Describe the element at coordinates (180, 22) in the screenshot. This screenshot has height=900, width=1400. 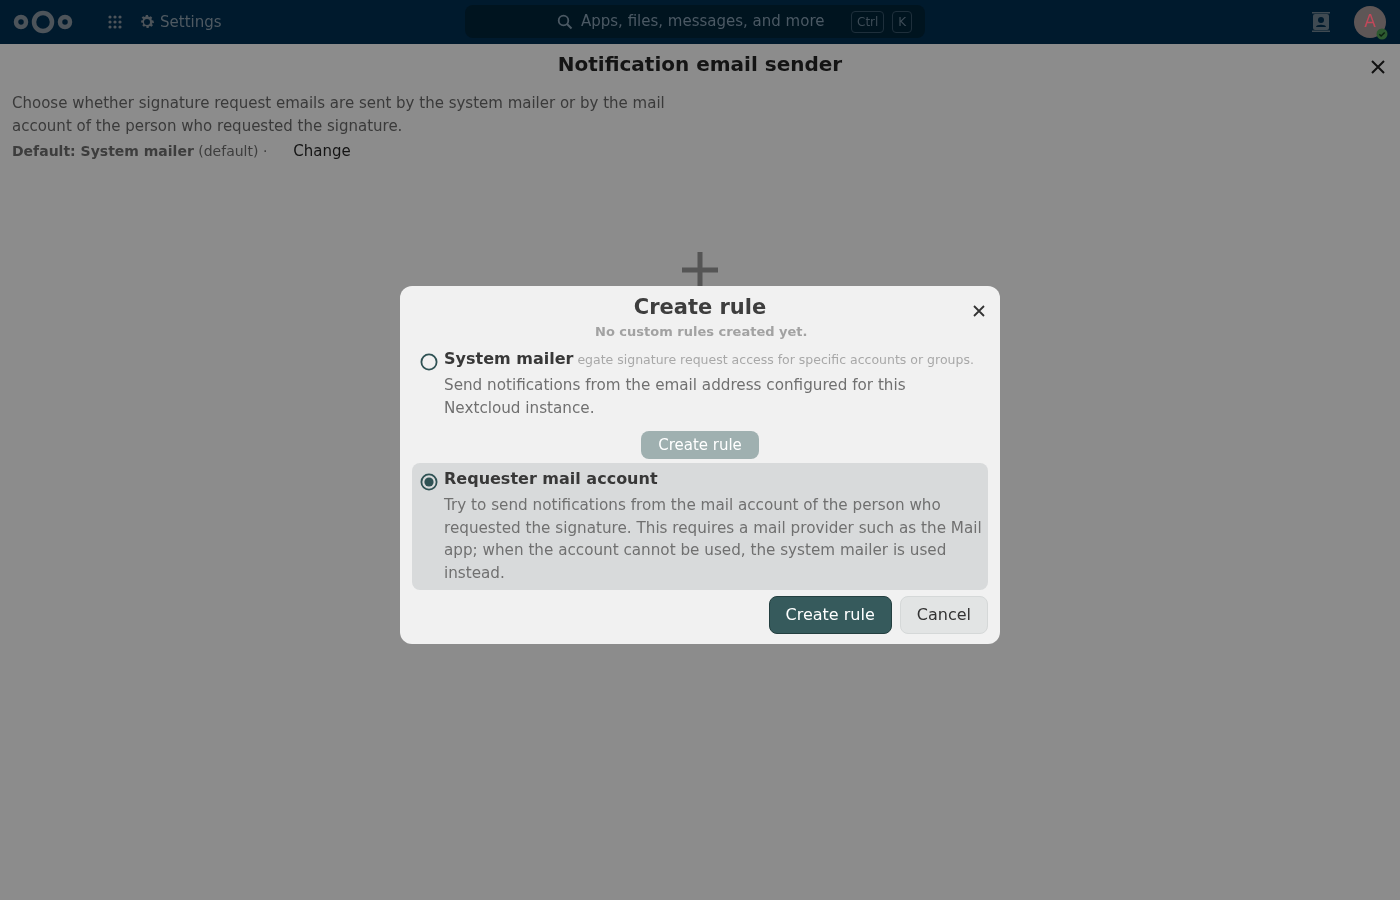
I see `settings-menu: Settings` at that location.